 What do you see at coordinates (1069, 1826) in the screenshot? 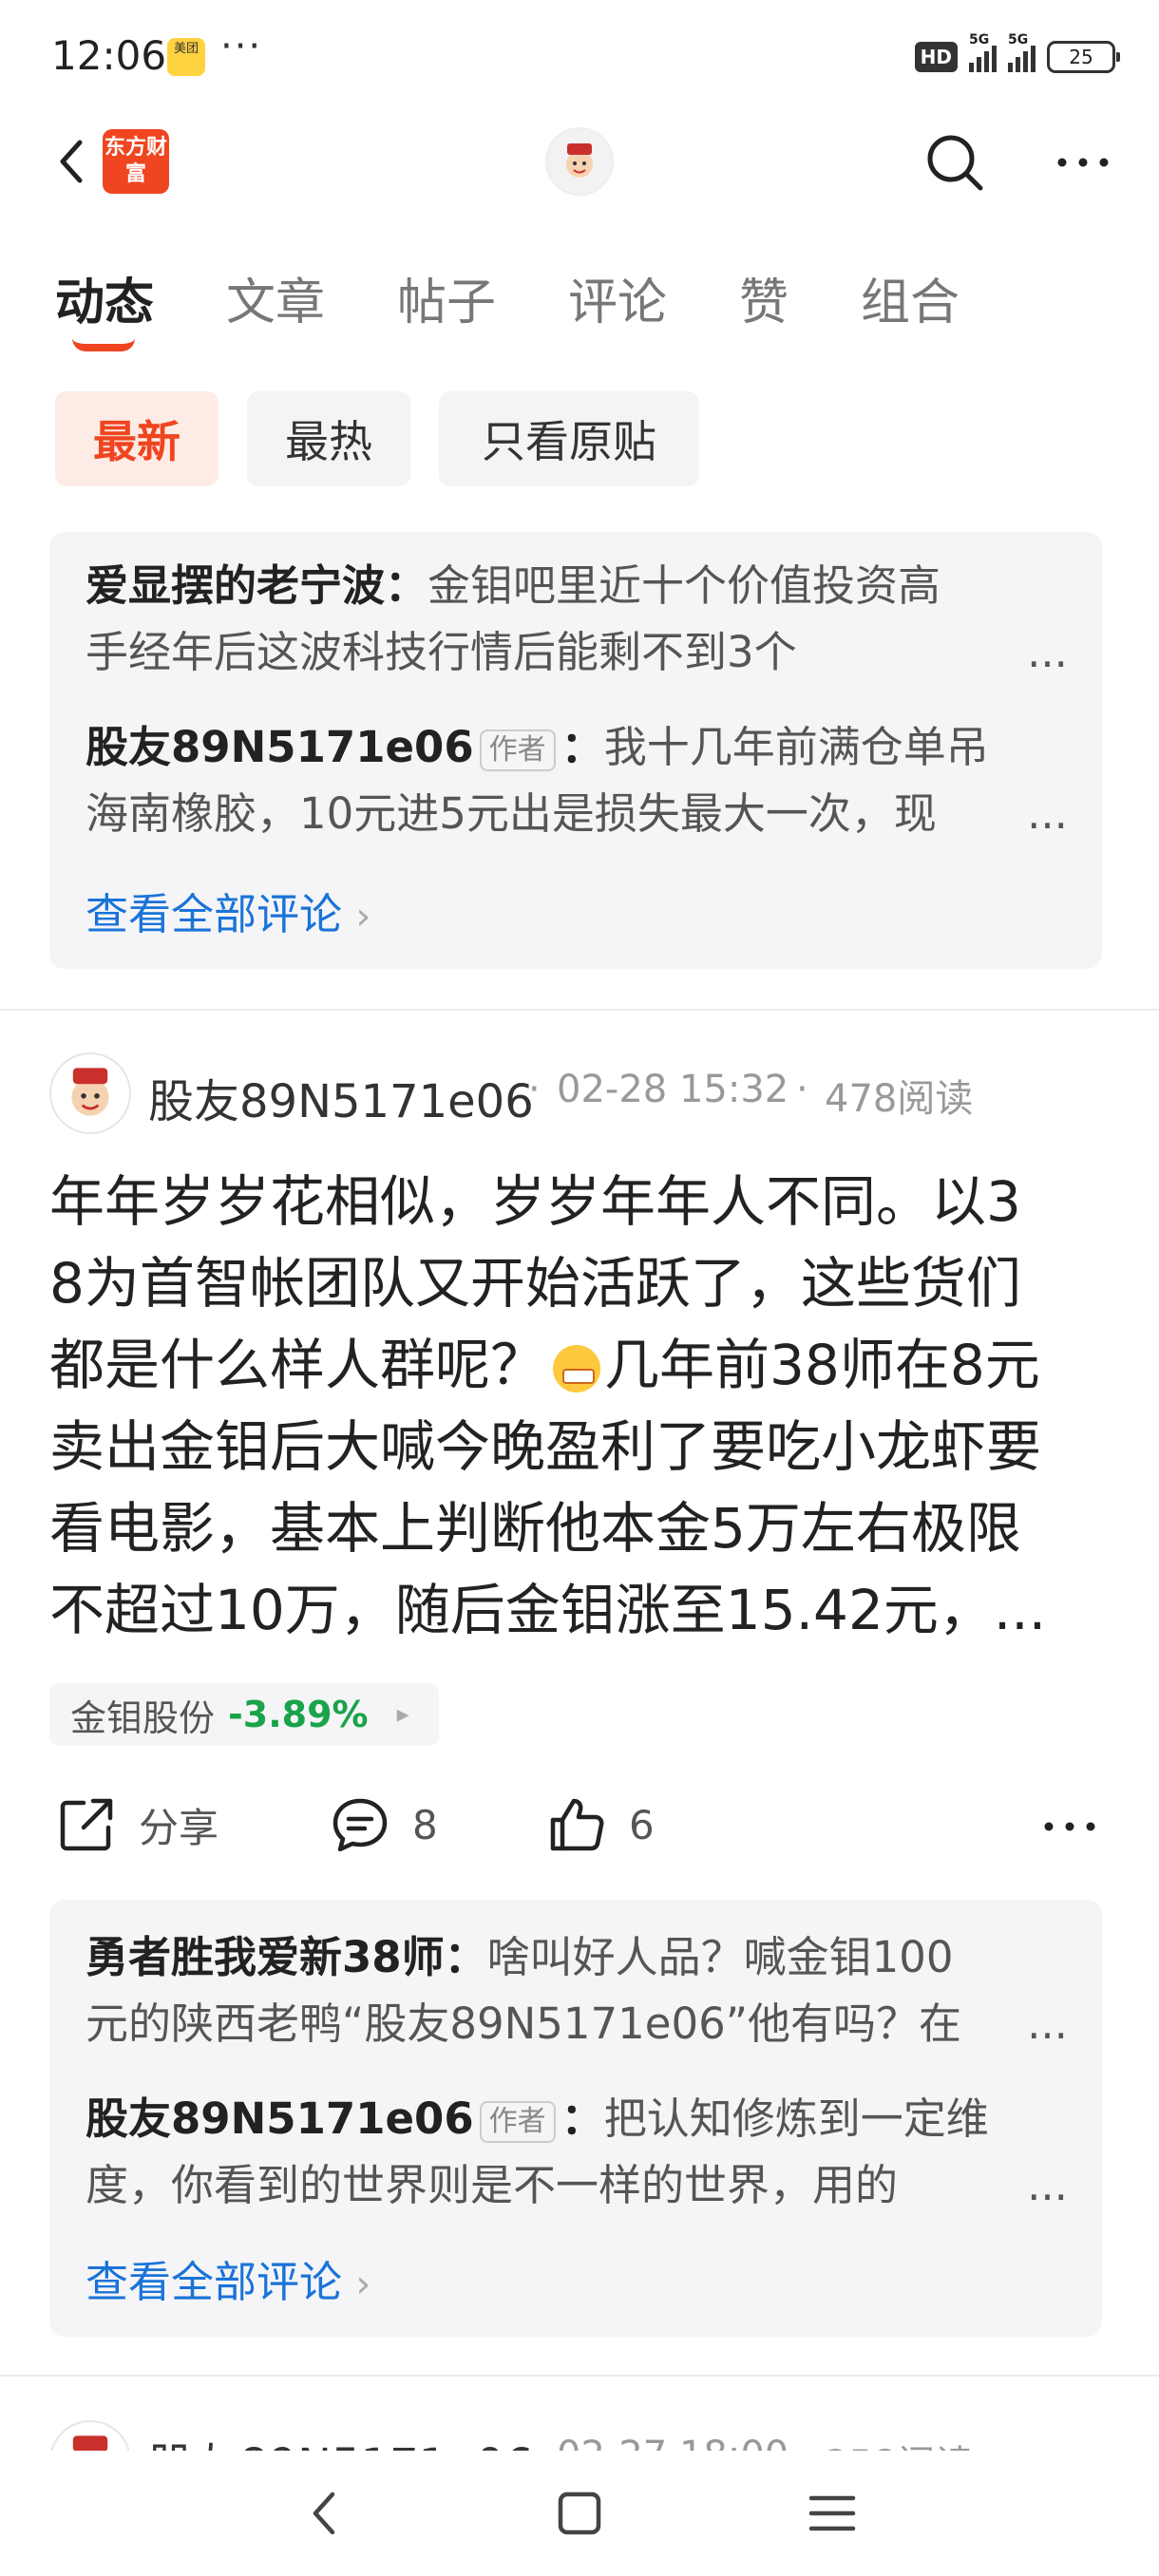
I see `post-more-icon` at bounding box center [1069, 1826].